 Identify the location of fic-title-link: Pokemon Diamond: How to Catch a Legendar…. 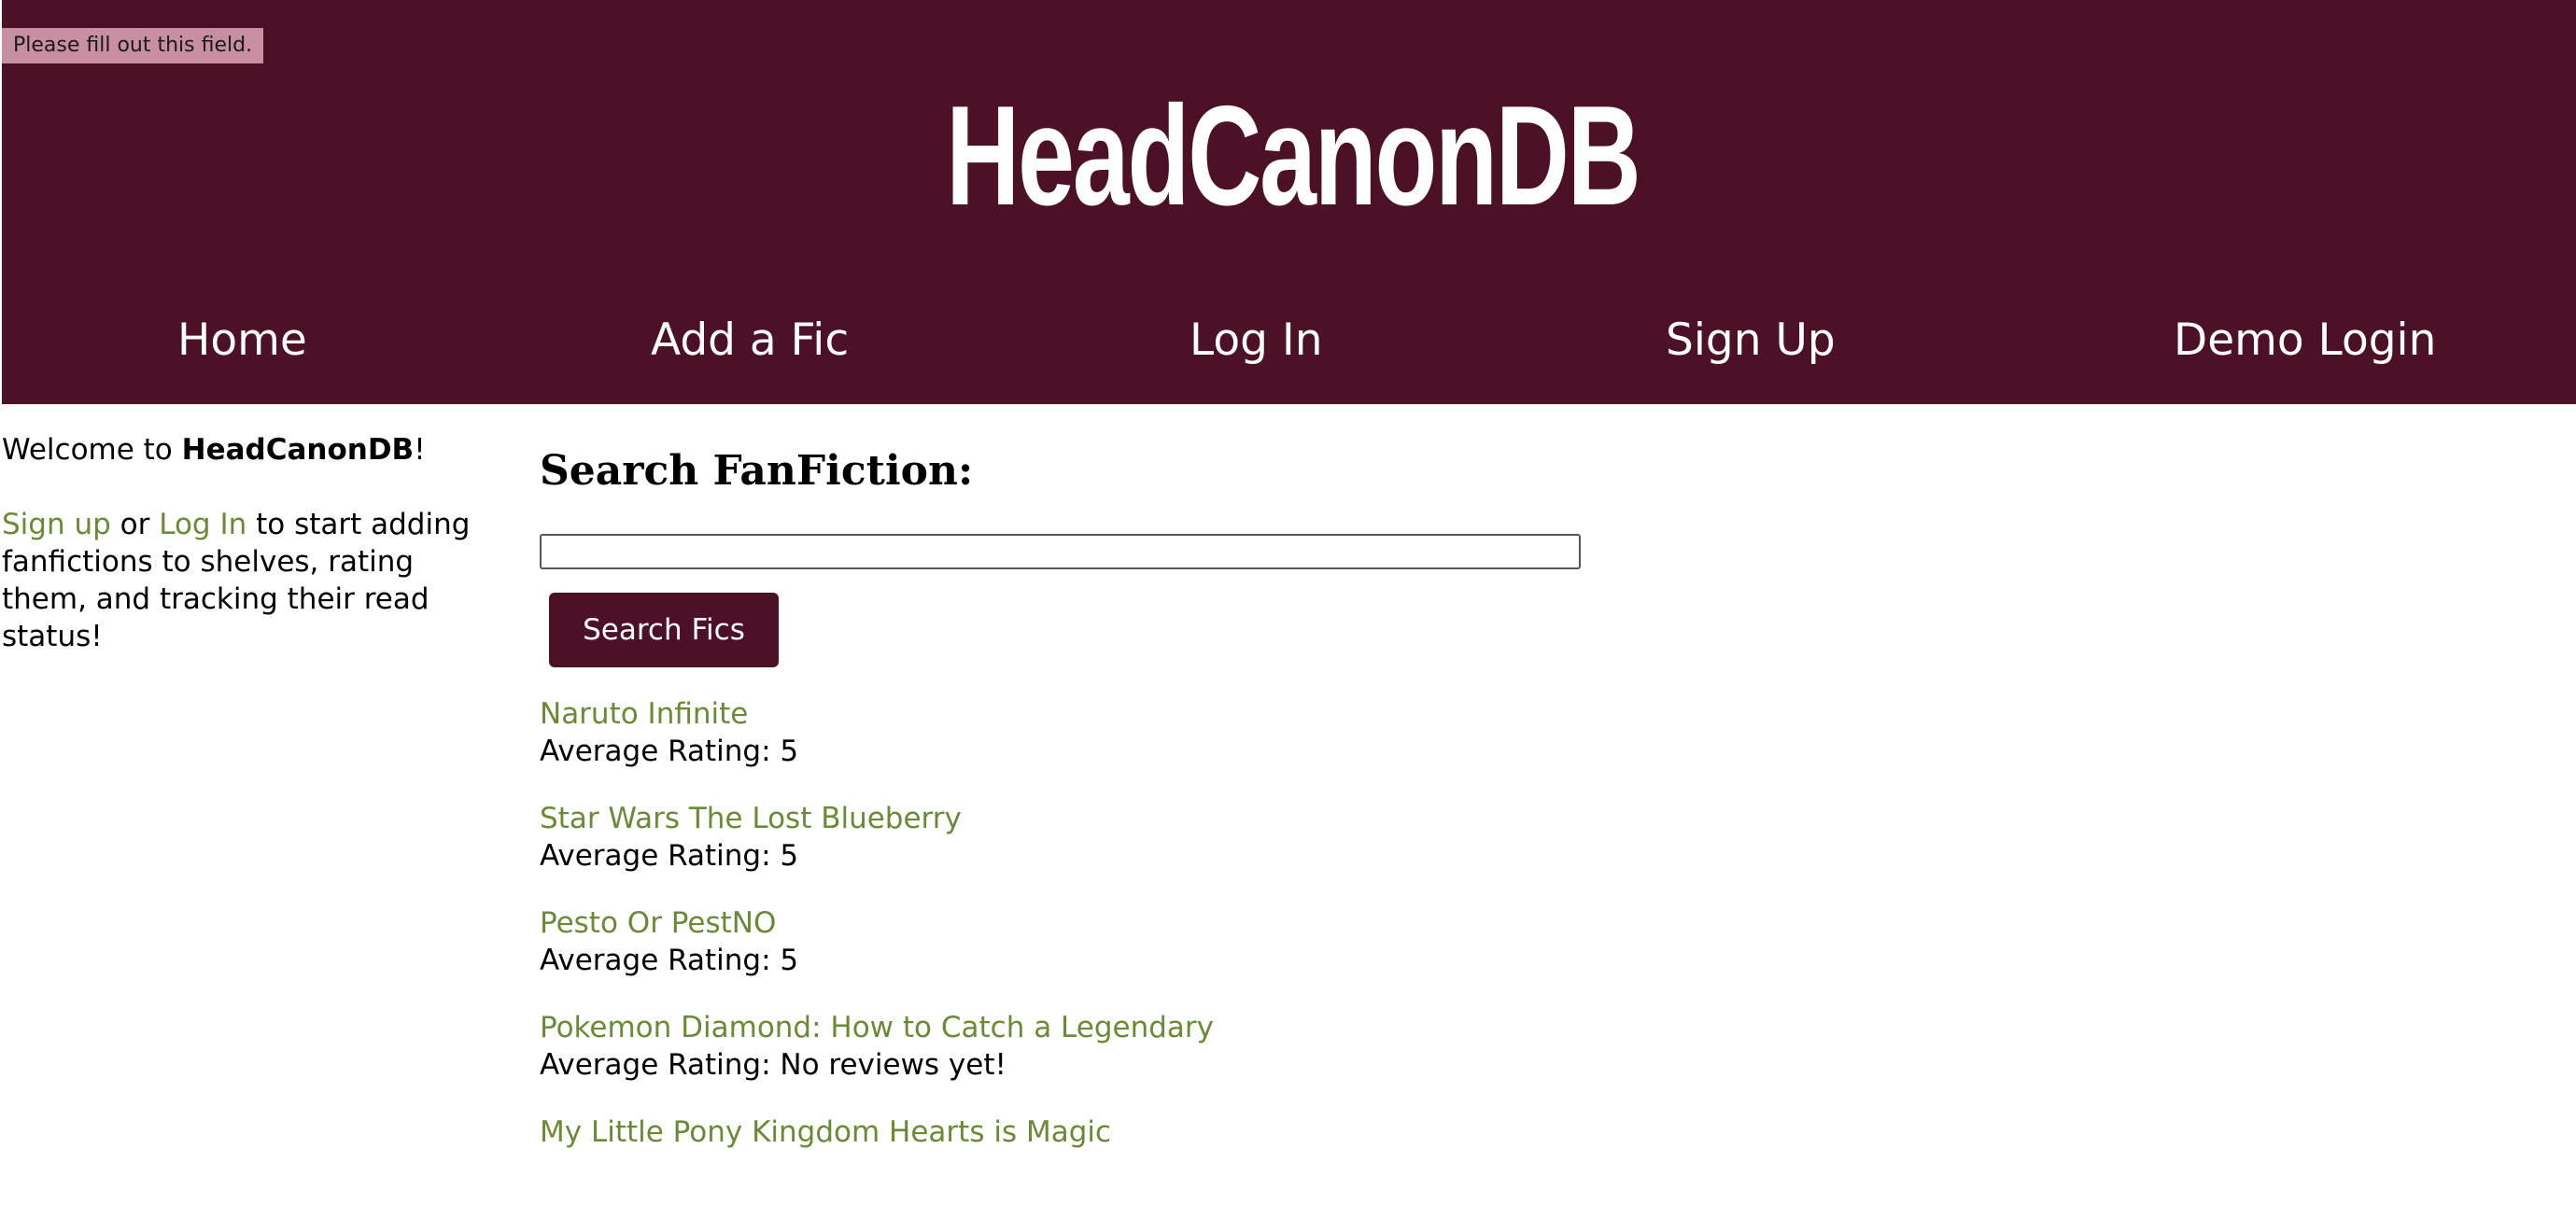
(1100, 1027).